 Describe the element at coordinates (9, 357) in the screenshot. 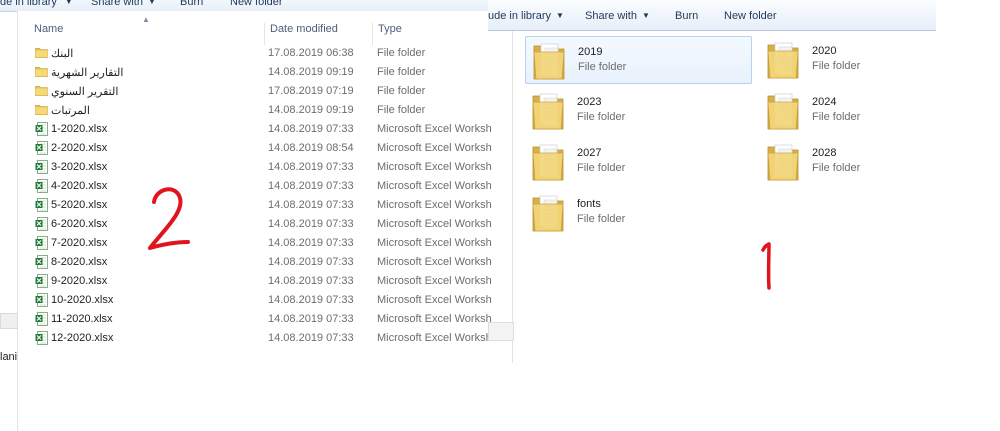

I see `sidebar-truncated-label: lani` at that location.